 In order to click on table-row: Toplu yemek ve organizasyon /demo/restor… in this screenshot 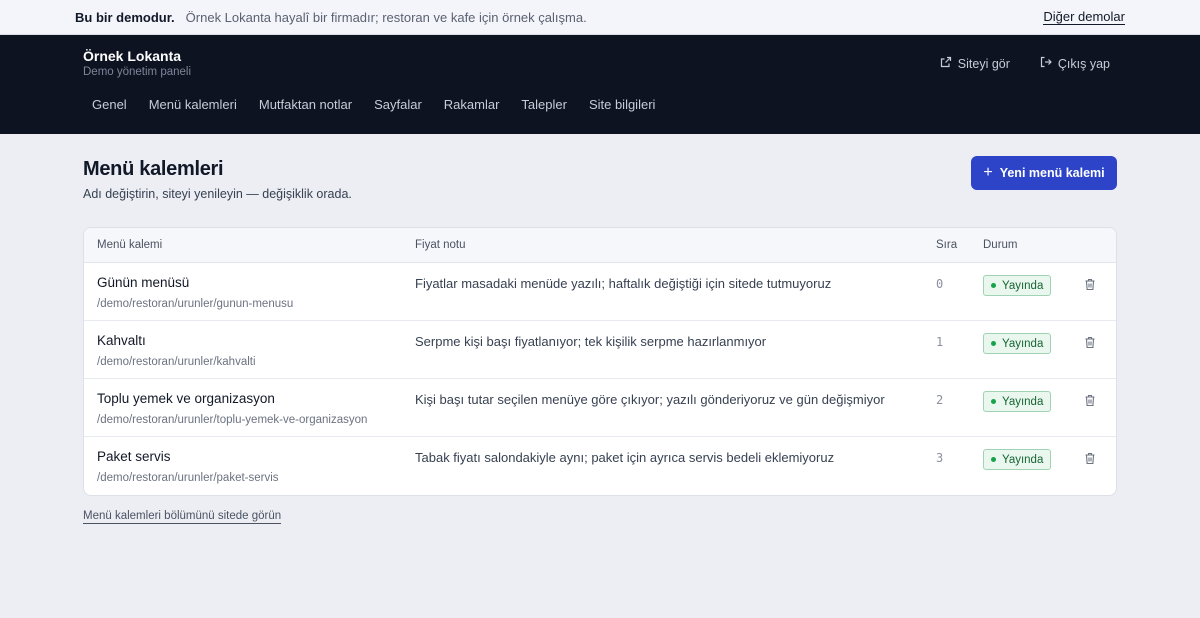, I will do `click(600, 408)`.